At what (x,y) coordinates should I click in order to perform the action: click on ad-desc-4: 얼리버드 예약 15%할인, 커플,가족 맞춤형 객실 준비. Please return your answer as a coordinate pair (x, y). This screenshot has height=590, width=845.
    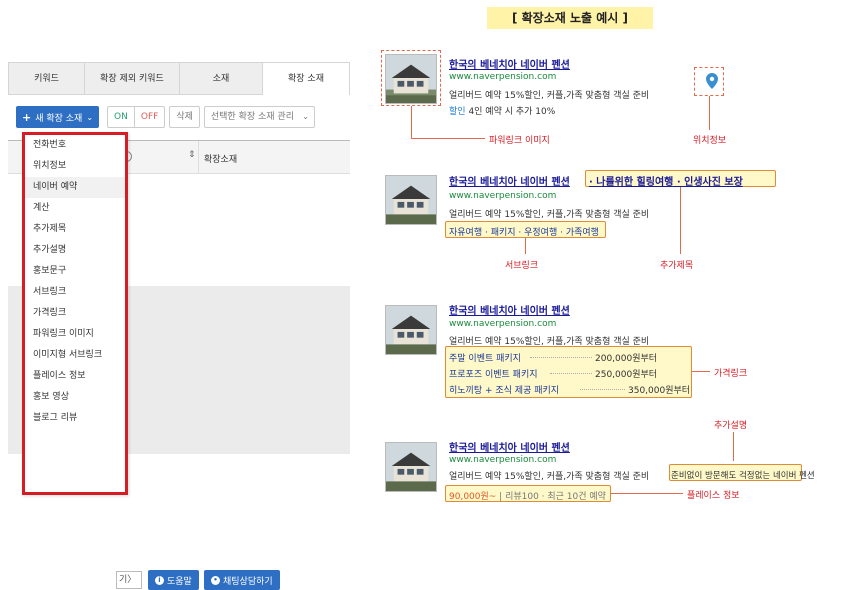
    Looking at the image, I should click on (549, 477).